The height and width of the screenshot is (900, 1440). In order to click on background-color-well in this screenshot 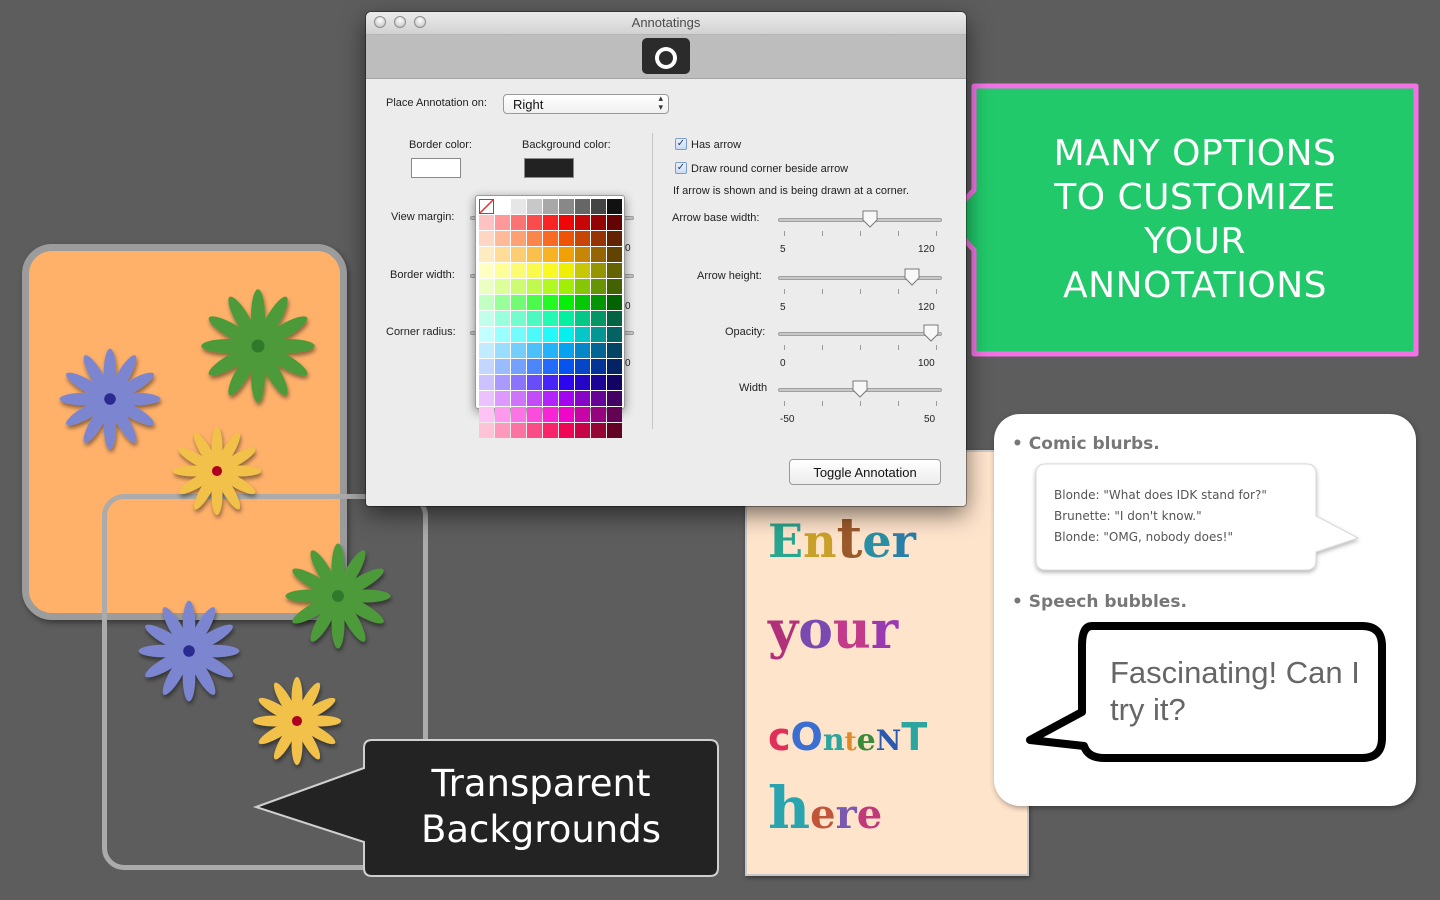, I will do `click(549, 168)`.